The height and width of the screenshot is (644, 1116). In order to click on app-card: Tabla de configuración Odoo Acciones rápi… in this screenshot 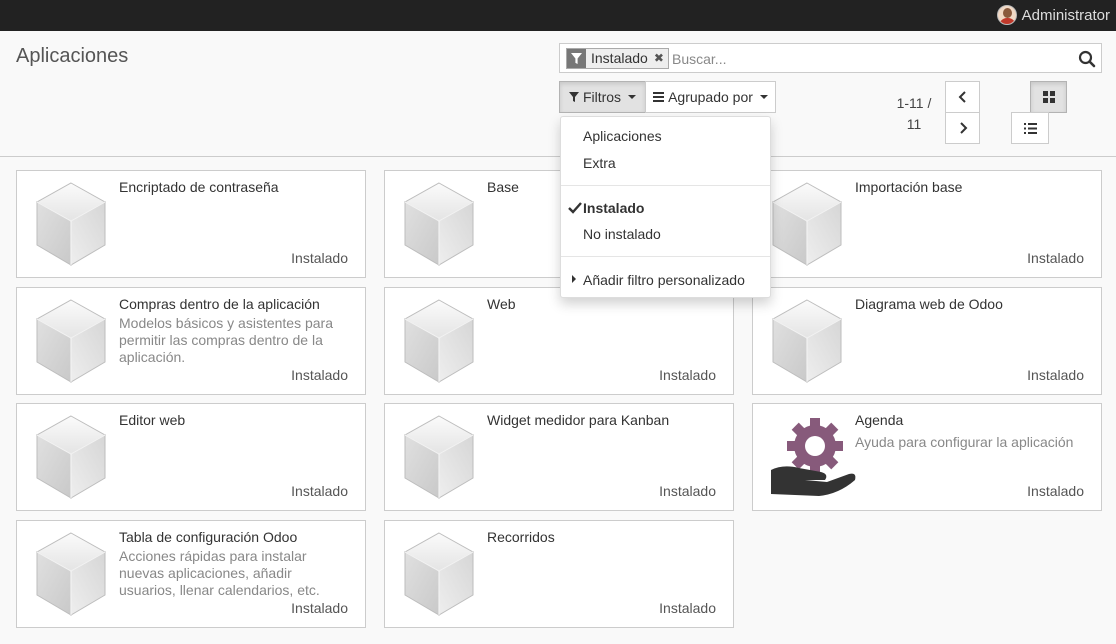, I will do `click(191, 574)`.